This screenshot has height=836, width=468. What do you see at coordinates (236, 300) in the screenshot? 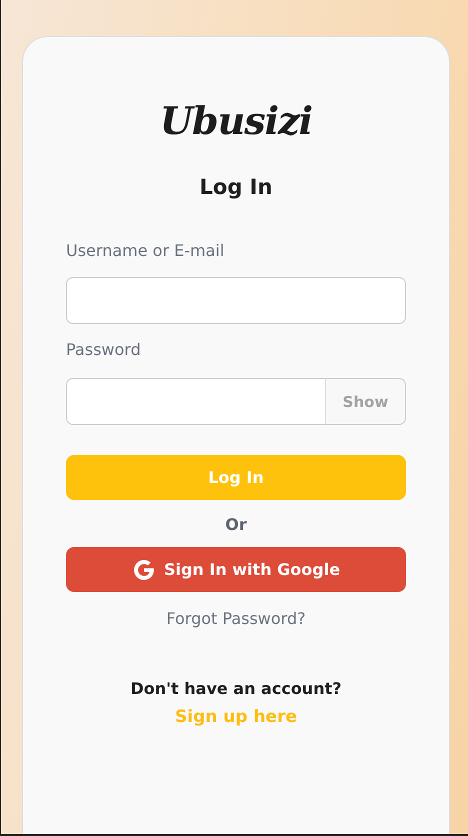
I see `username-field` at bounding box center [236, 300].